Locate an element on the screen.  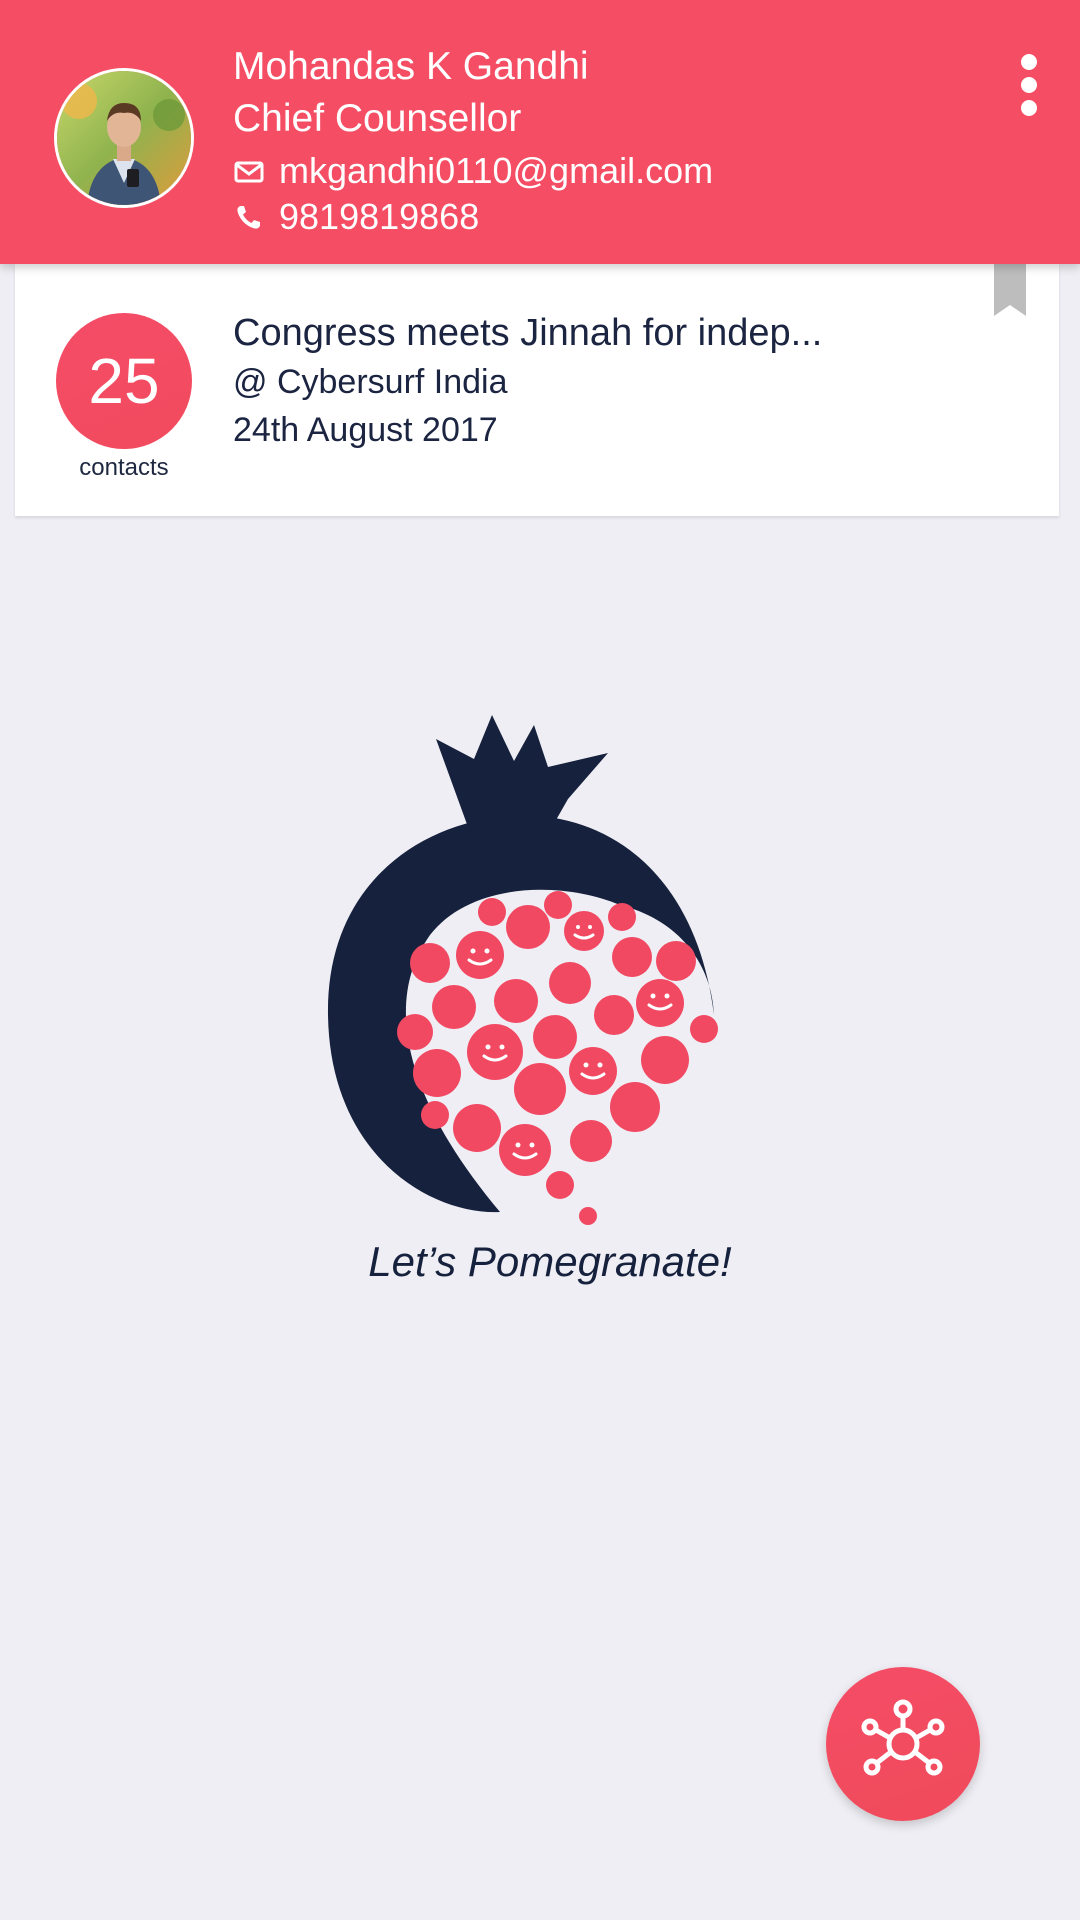
pomegranate-logo is located at coordinates (522, 970).